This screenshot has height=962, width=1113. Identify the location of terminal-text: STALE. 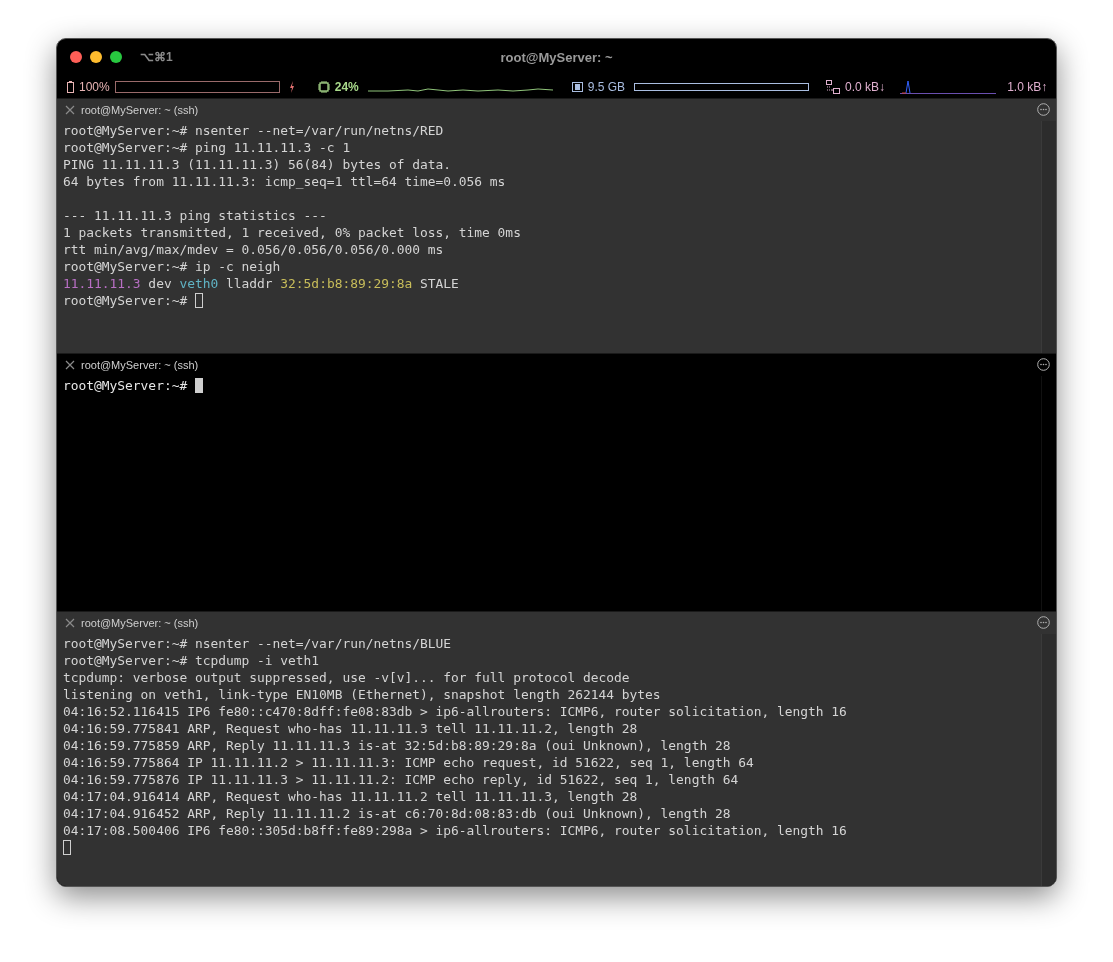
(439, 283).